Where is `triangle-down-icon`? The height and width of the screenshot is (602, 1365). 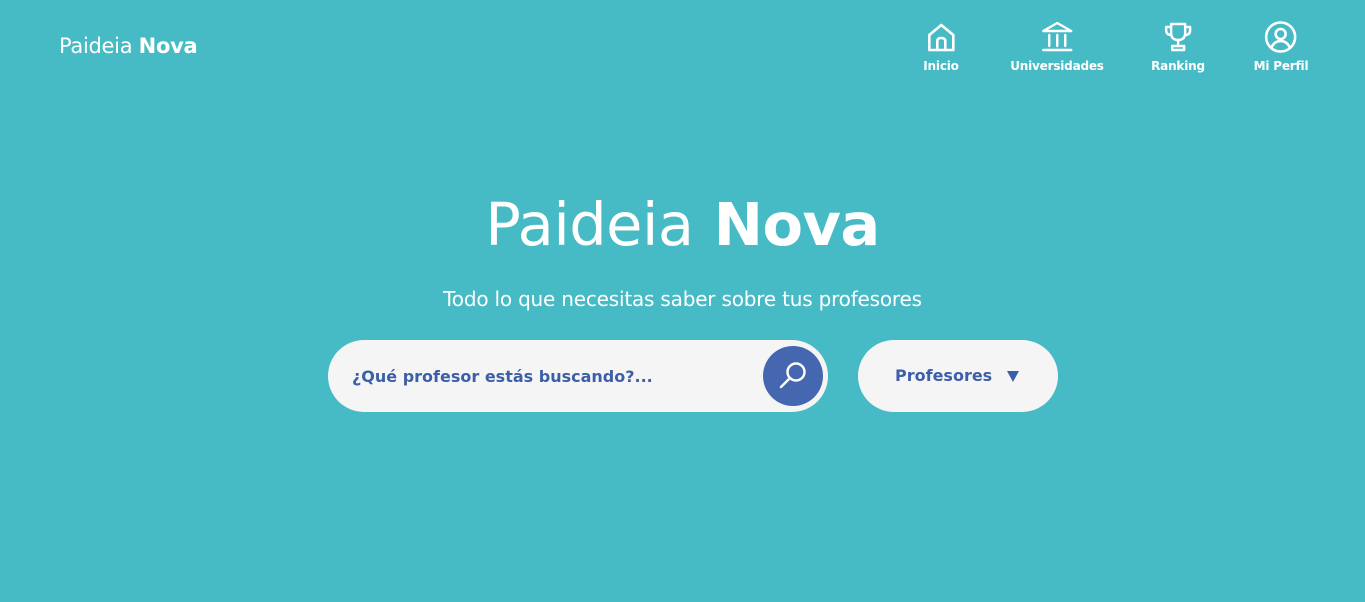 triangle-down-icon is located at coordinates (1013, 376).